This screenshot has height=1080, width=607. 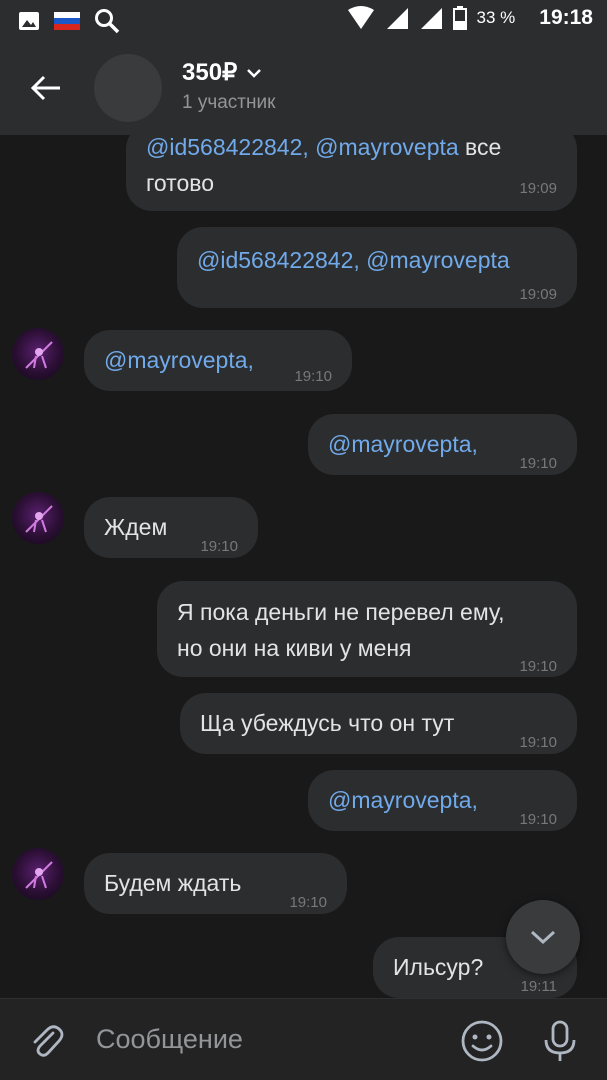 I want to click on message-text: Ща убеждусь что он тут, so click(x=327, y=723).